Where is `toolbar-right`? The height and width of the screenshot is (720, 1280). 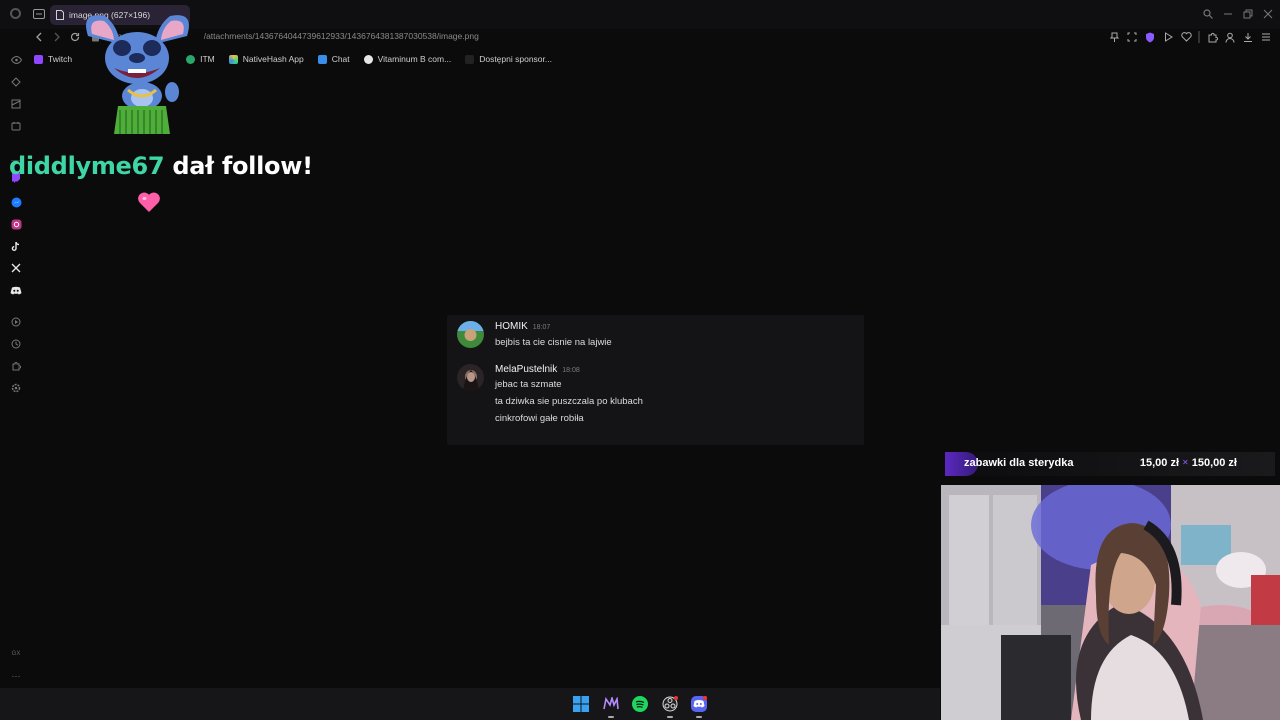 toolbar-right is located at coordinates (1190, 37).